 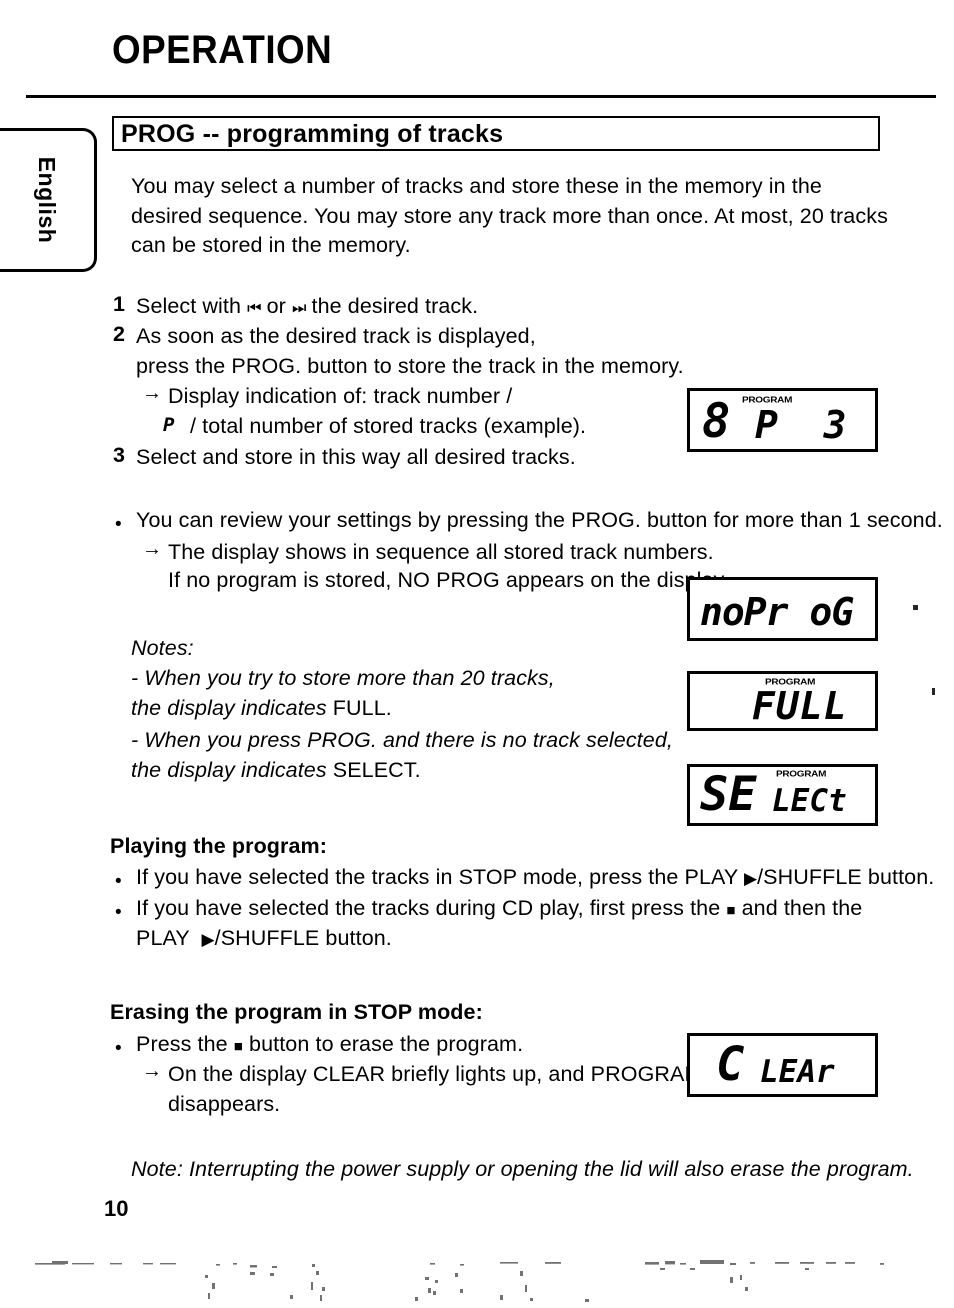 I want to click on erasing-item-1-a: Press the, so click(x=185, y=1044).